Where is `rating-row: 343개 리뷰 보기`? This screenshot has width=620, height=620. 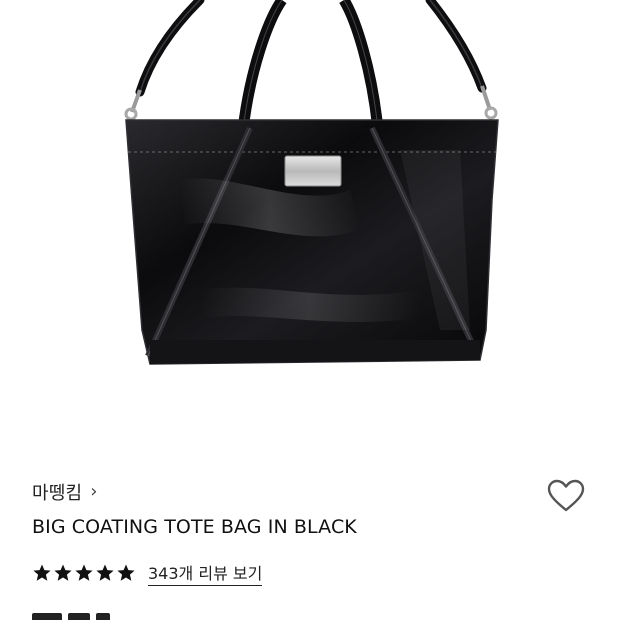
rating-row: 343개 리뷰 보기 is located at coordinates (147, 573).